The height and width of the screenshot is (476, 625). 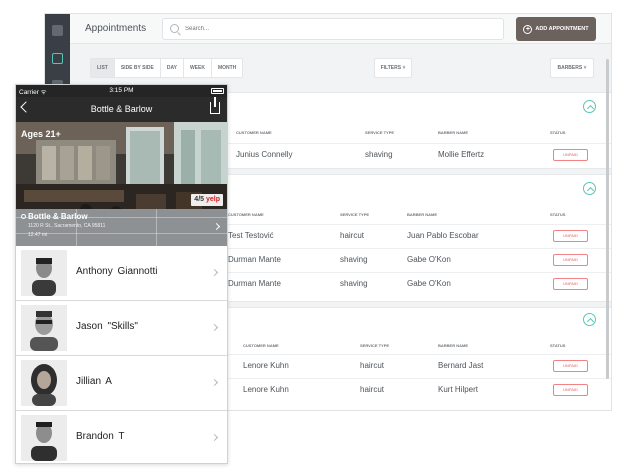 I want to click on search-input, so click(x=335, y=29).